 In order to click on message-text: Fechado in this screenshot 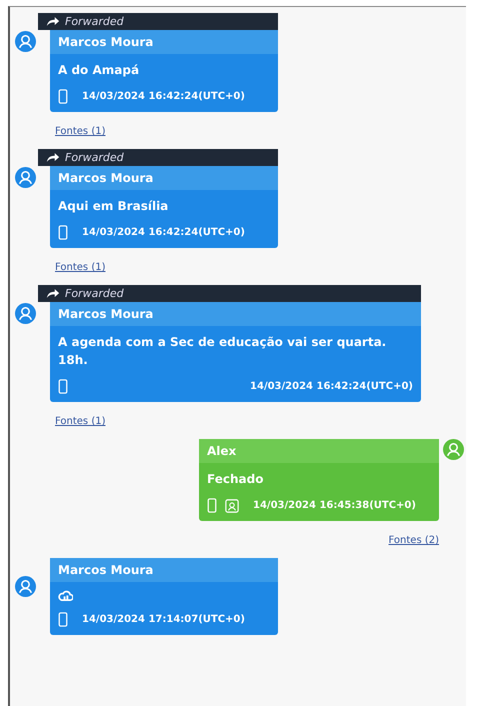, I will do `click(235, 479)`.